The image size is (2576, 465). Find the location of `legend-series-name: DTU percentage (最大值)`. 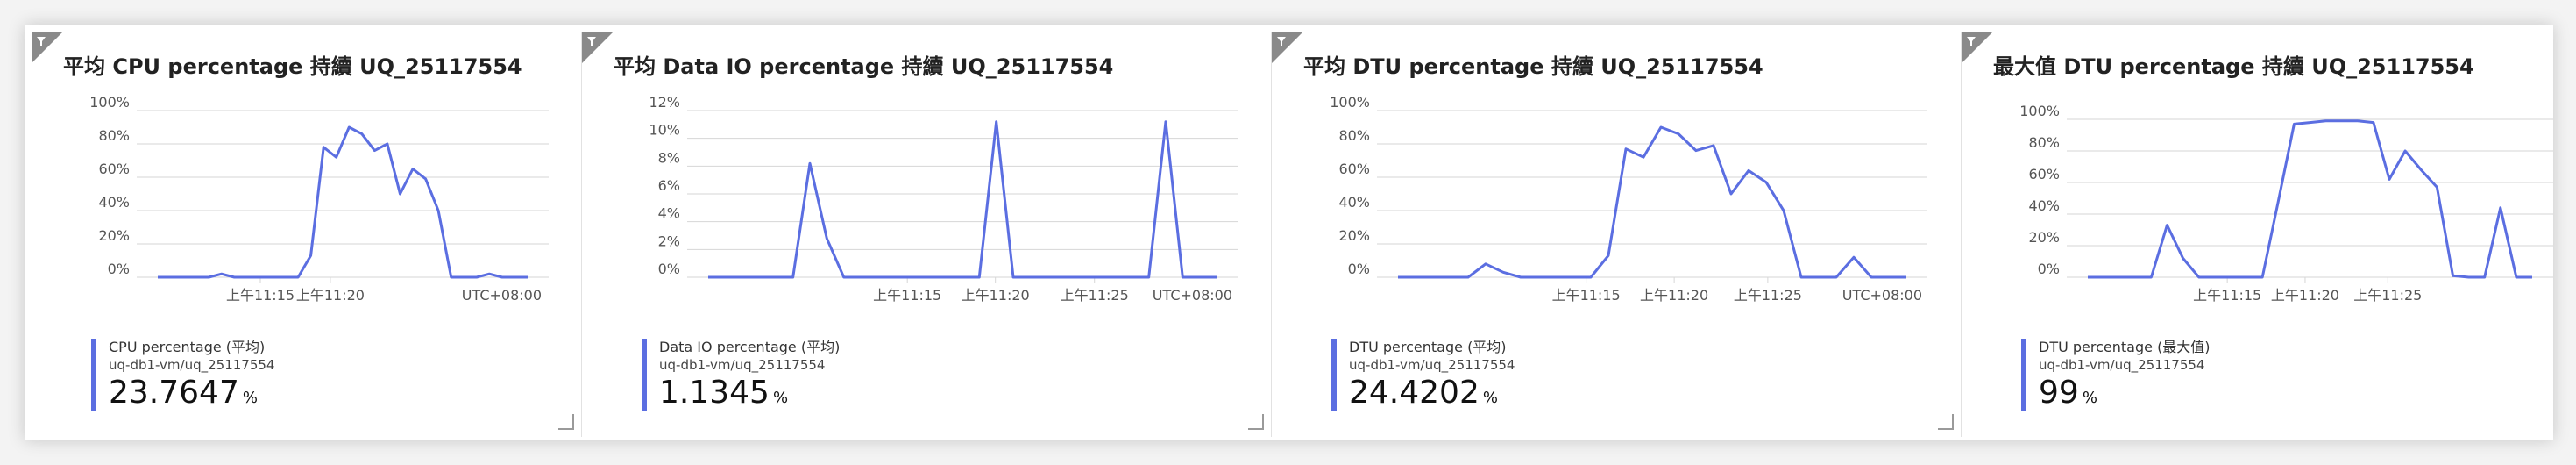

legend-series-name: DTU percentage (最大值) is located at coordinates (2125, 347).